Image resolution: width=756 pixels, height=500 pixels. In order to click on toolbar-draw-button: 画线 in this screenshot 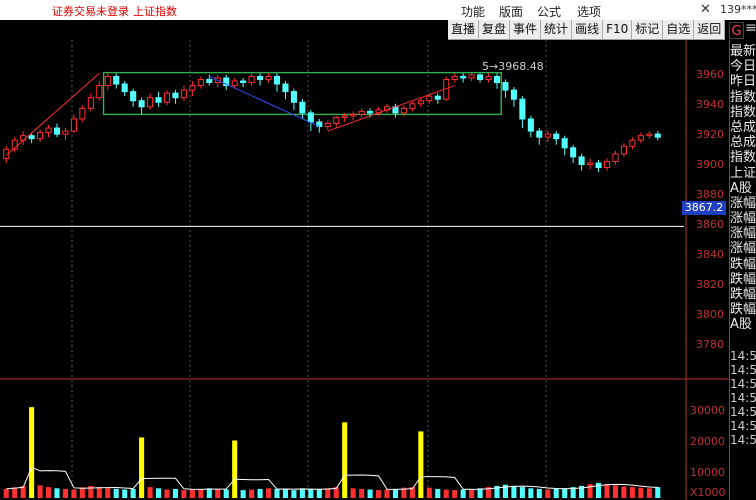, I will do `click(588, 30)`.